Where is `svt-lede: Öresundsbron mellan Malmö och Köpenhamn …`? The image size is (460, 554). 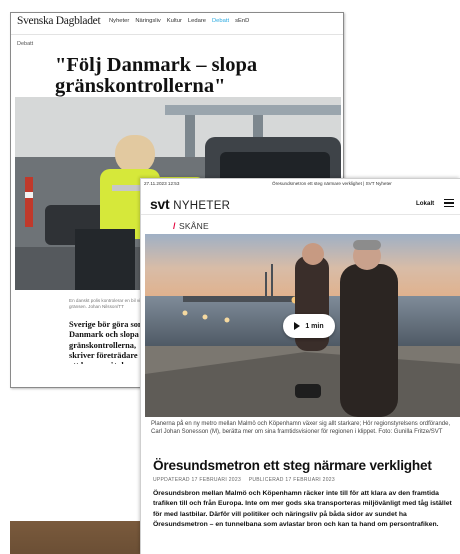 svt-lede: Öresundsbron mellan Malmö och Köpenhamn … is located at coordinates (302, 509).